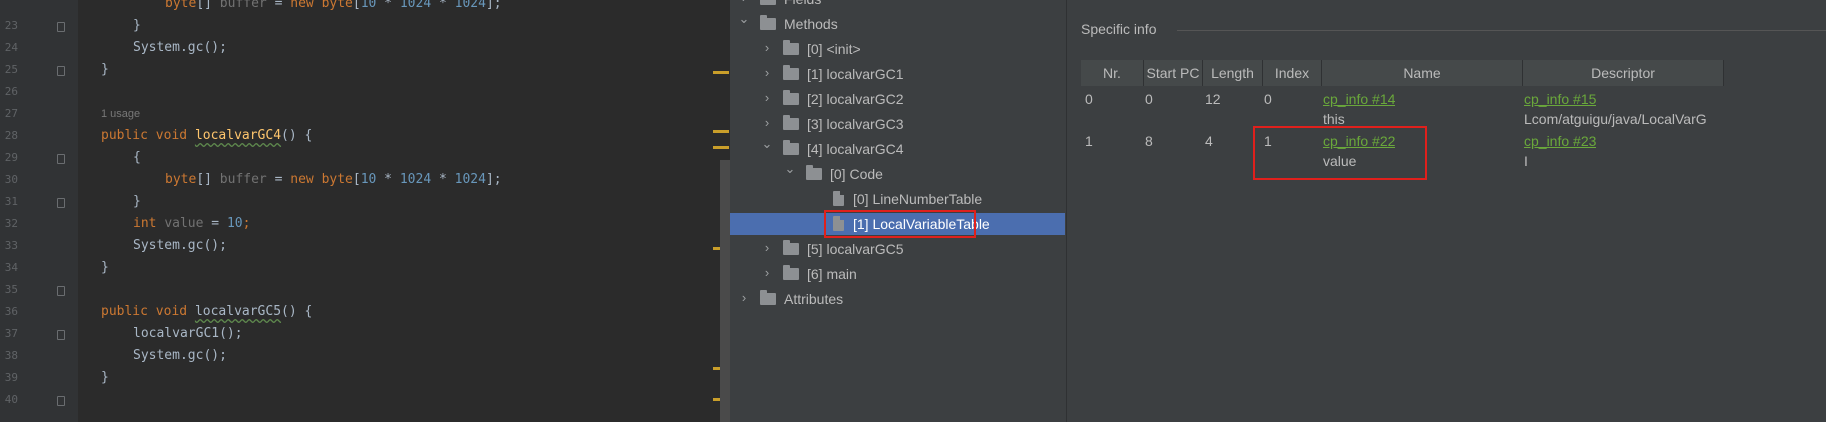 The image size is (1826, 422). What do you see at coordinates (725, 291) in the screenshot?
I see `editor-scrollbar` at bounding box center [725, 291].